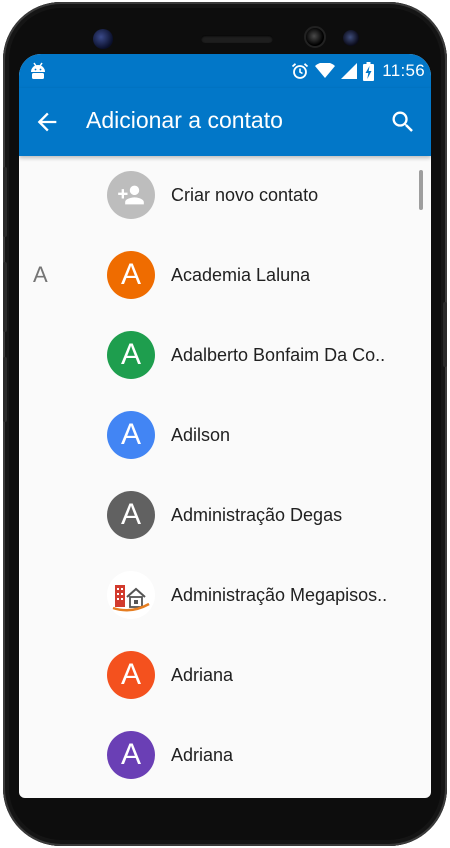 This screenshot has width=450, height=848. Describe the element at coordinates (257, 515) in the screenshot. I see `contact-name: Administração Degas` at that location.